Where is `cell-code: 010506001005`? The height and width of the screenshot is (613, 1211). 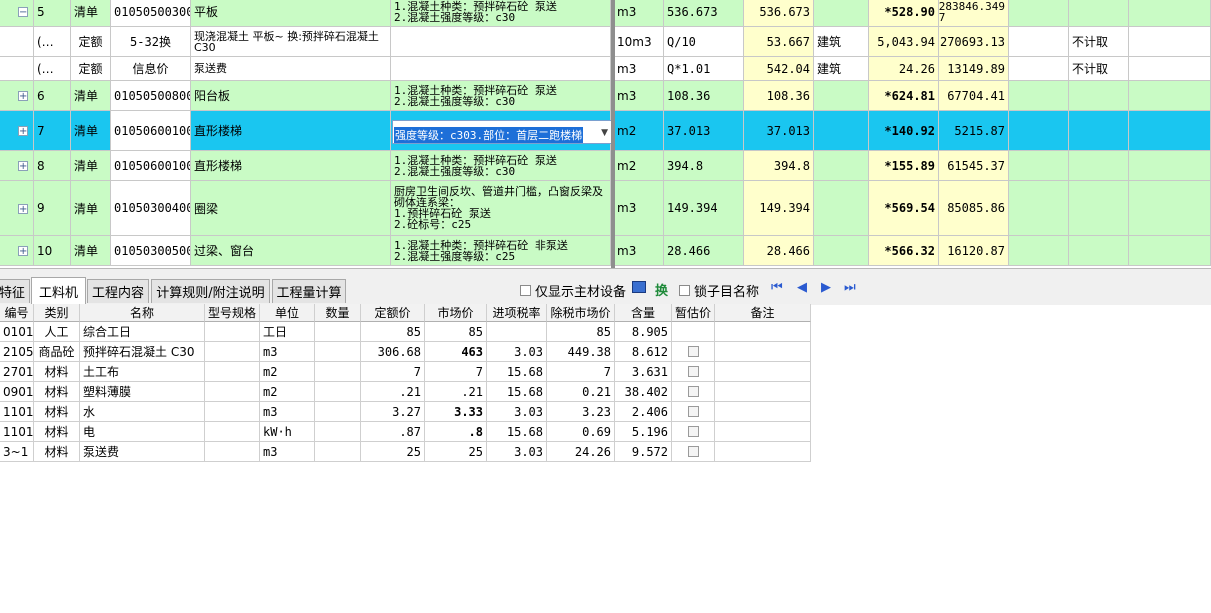
cell-code: 010506001005 is located at coordinates (151, 131).